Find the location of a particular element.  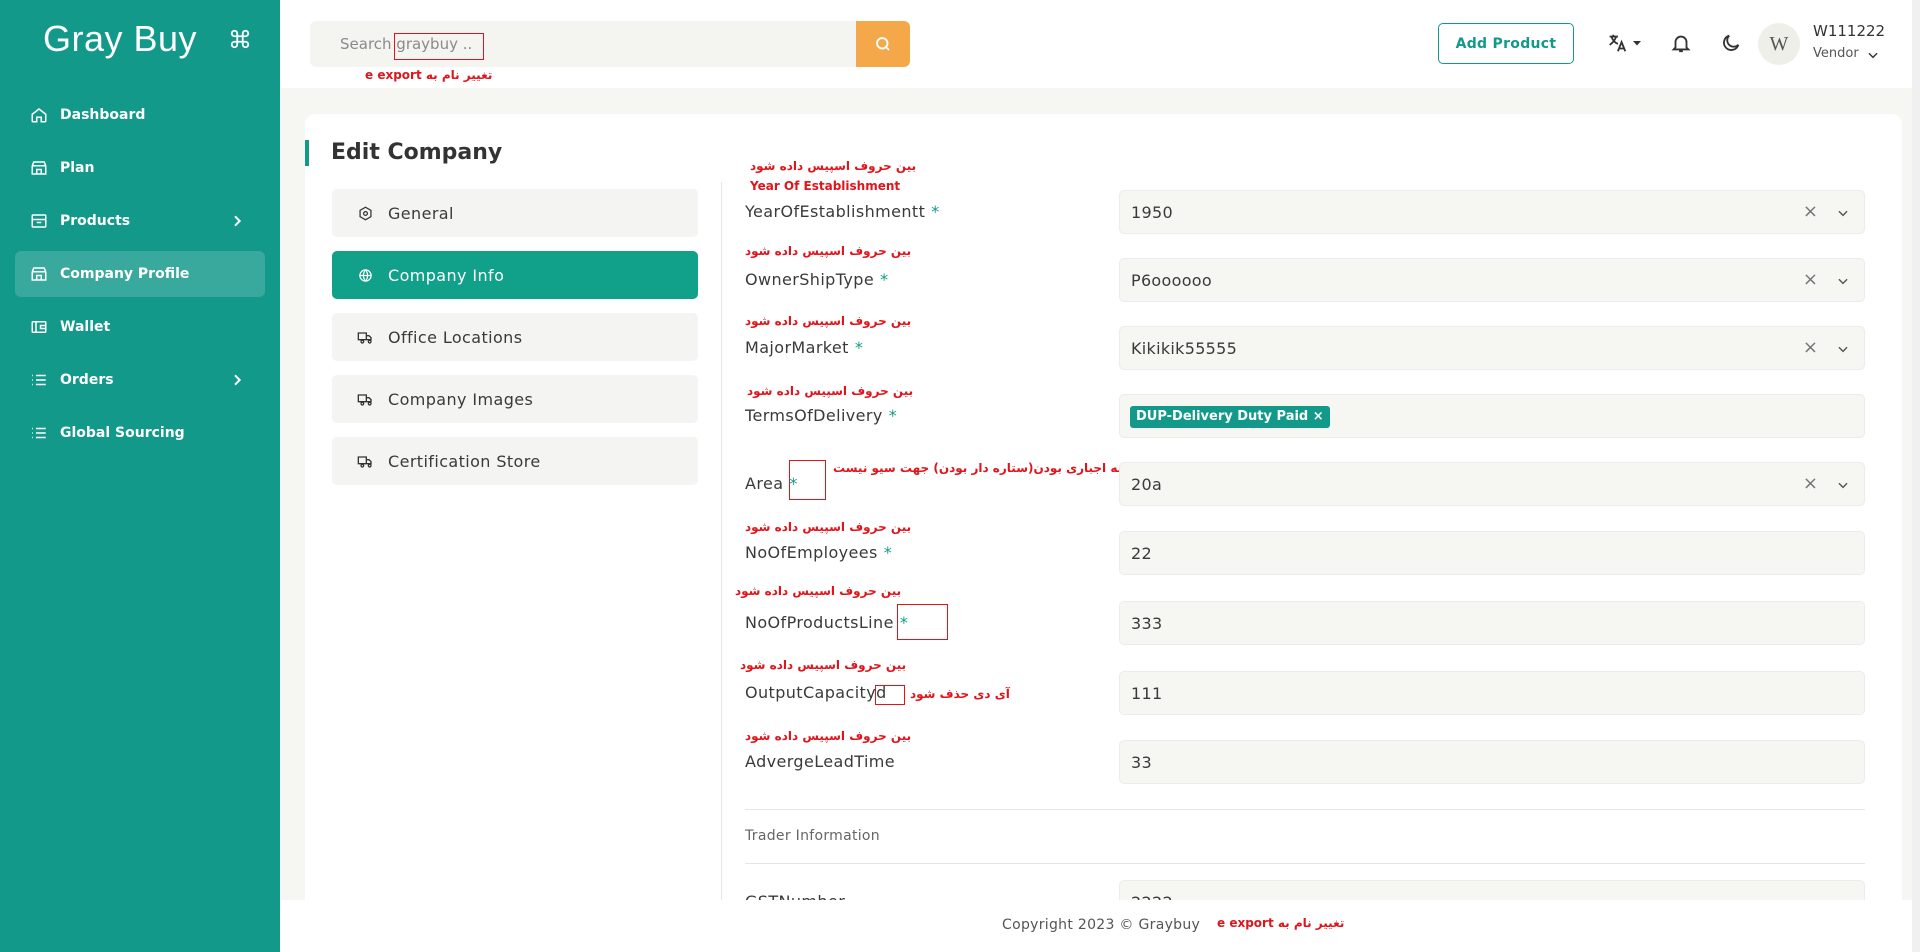

tab-label: General is located at coordinates (421, 213).